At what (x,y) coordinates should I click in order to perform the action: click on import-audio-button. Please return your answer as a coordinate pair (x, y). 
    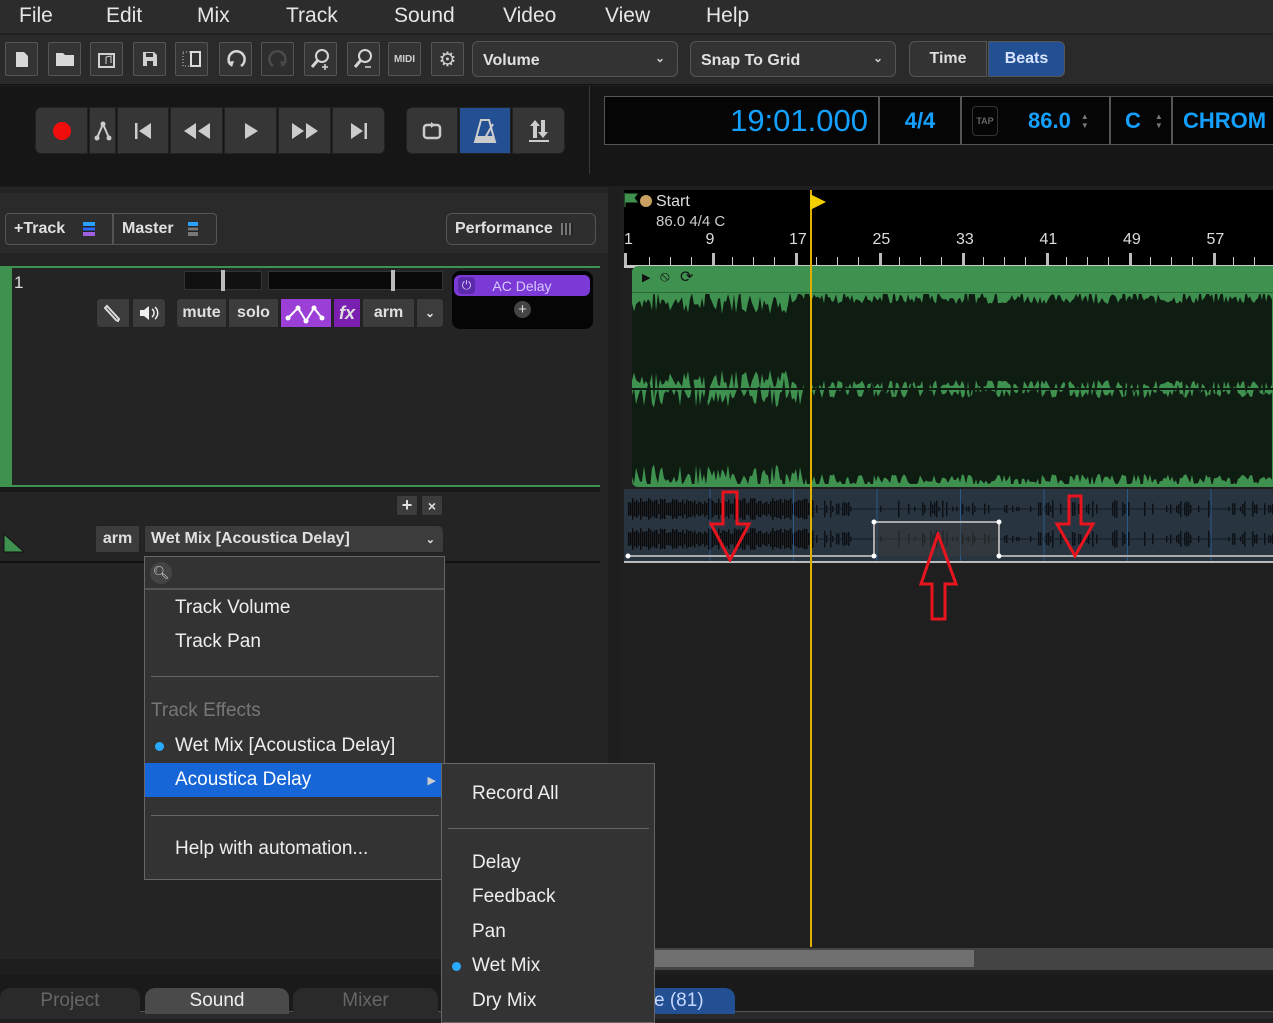
    Looking at the image, I should click on (106, 59).